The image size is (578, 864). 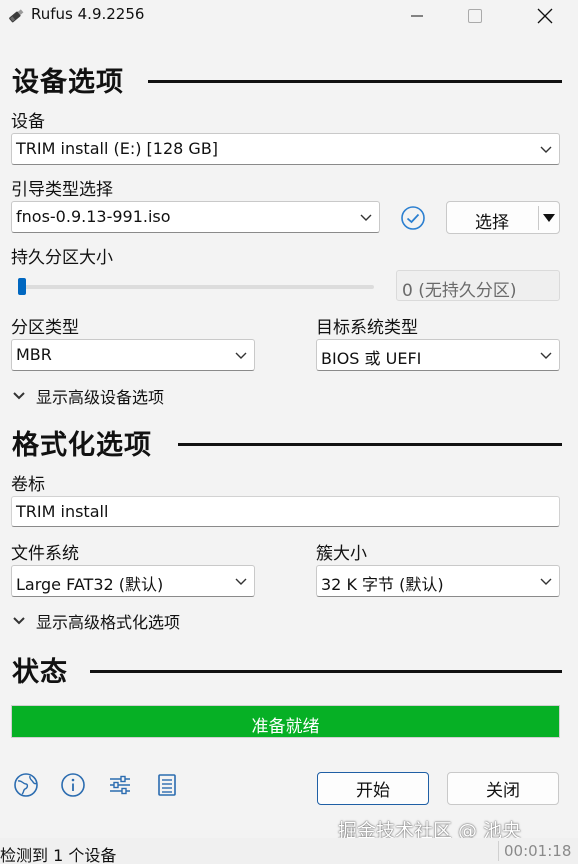 I want to click on persistent-size-value: 0 (无持久分区), so click(x=459, y=291).